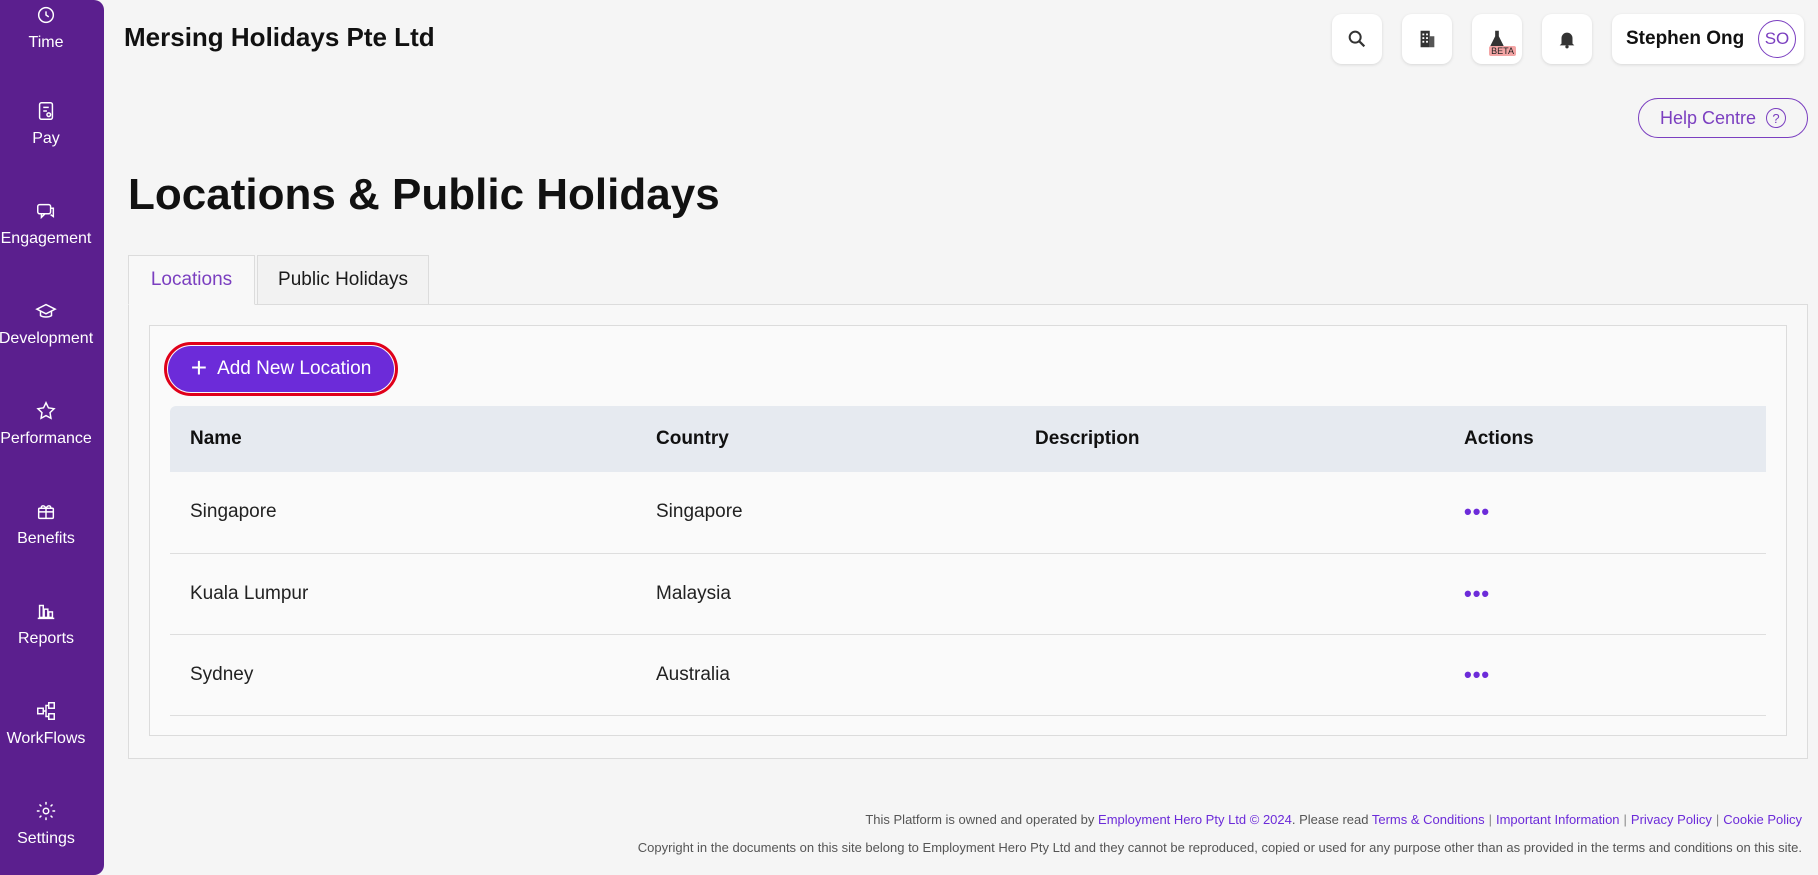 The image size is (1818, 875). What do you see at coordinates (46, 611) in the screenshot?
I see `bar-chart-icon` at bounding box center [46, 611].